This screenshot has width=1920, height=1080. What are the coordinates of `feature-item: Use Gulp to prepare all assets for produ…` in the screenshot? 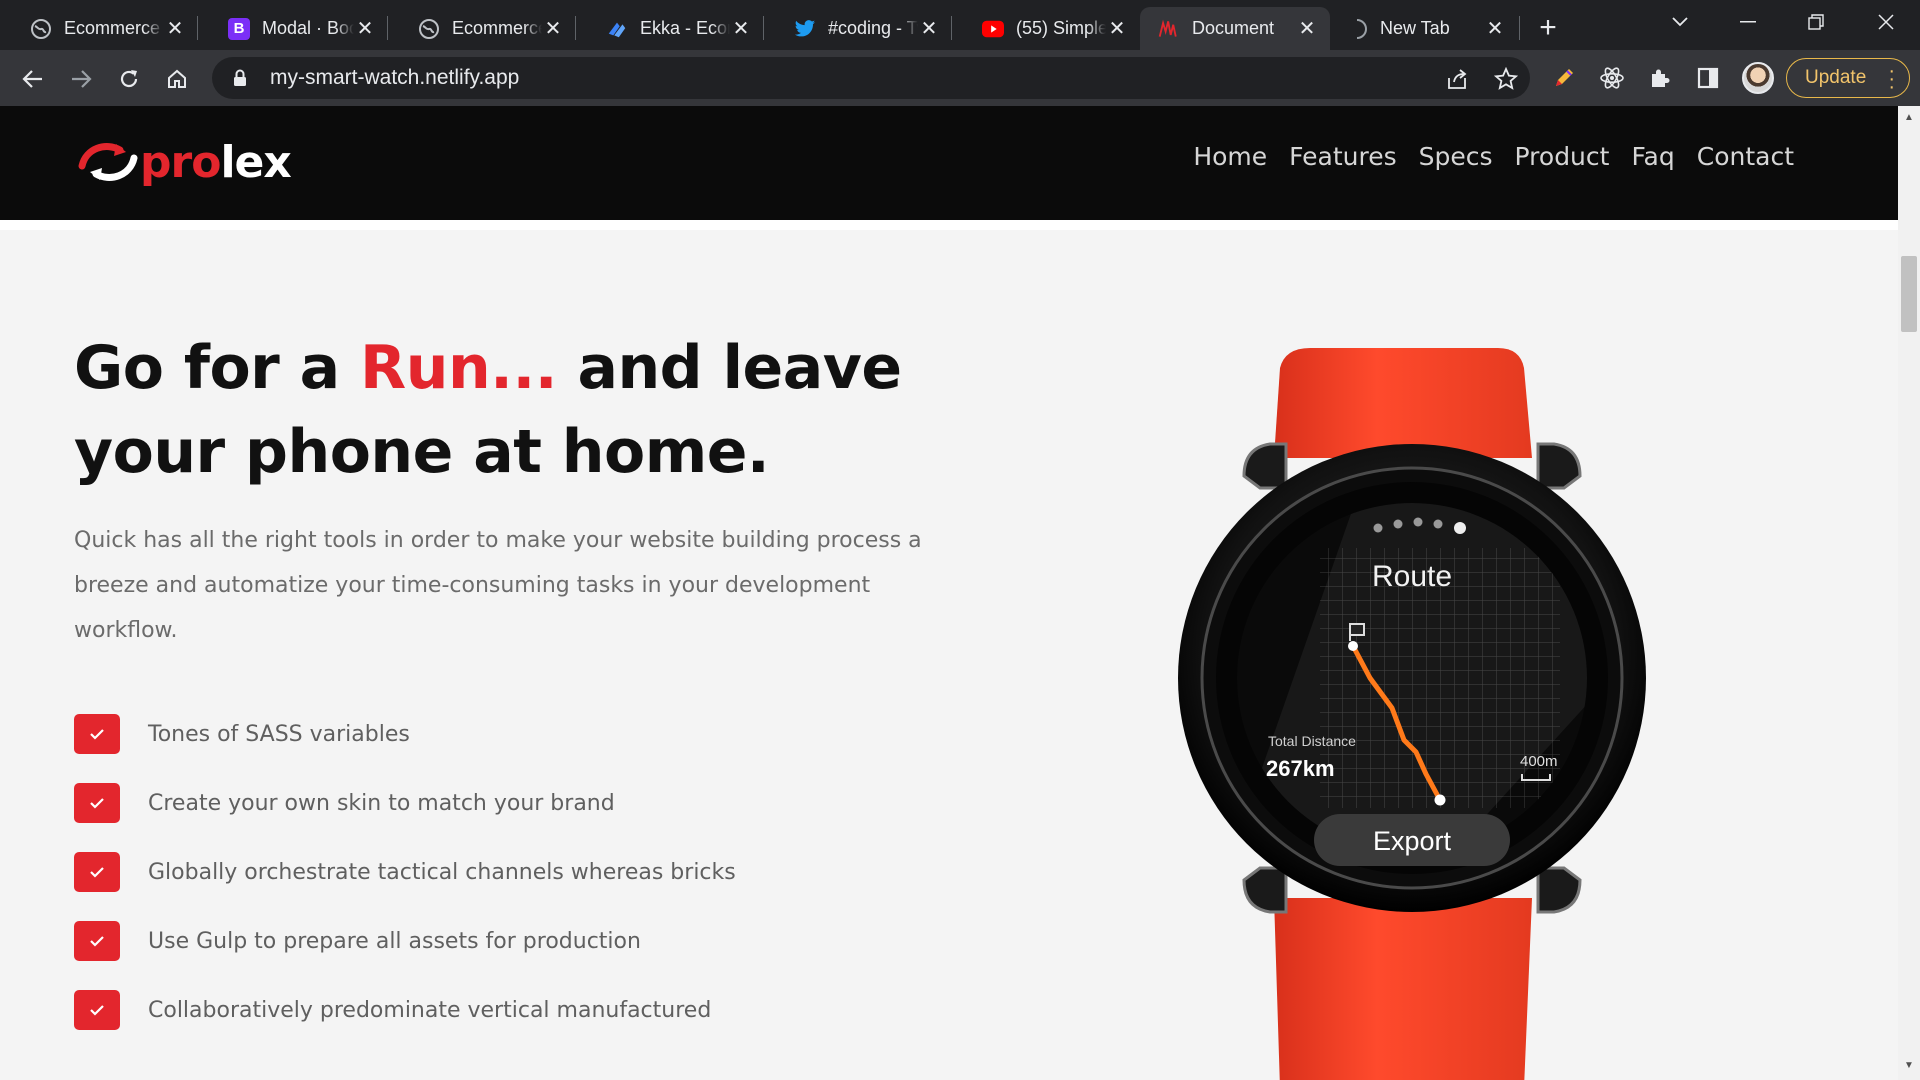 It's located at (357, 941).